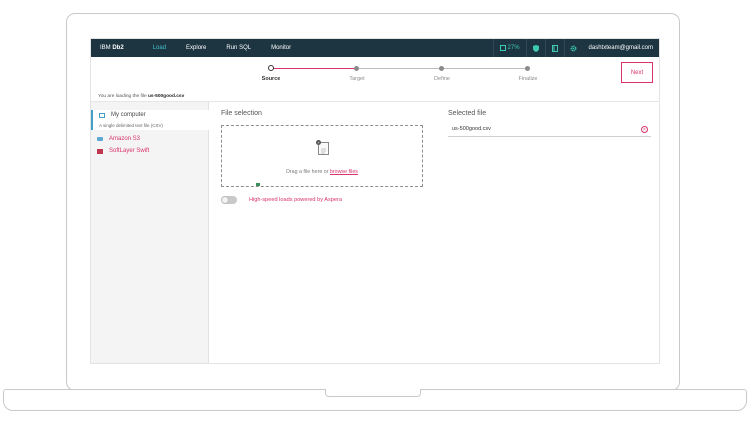  What do you see at coordinates (313, 68) in the screenshot?
I see `step-line-complete` at bounding box center [313, 68].